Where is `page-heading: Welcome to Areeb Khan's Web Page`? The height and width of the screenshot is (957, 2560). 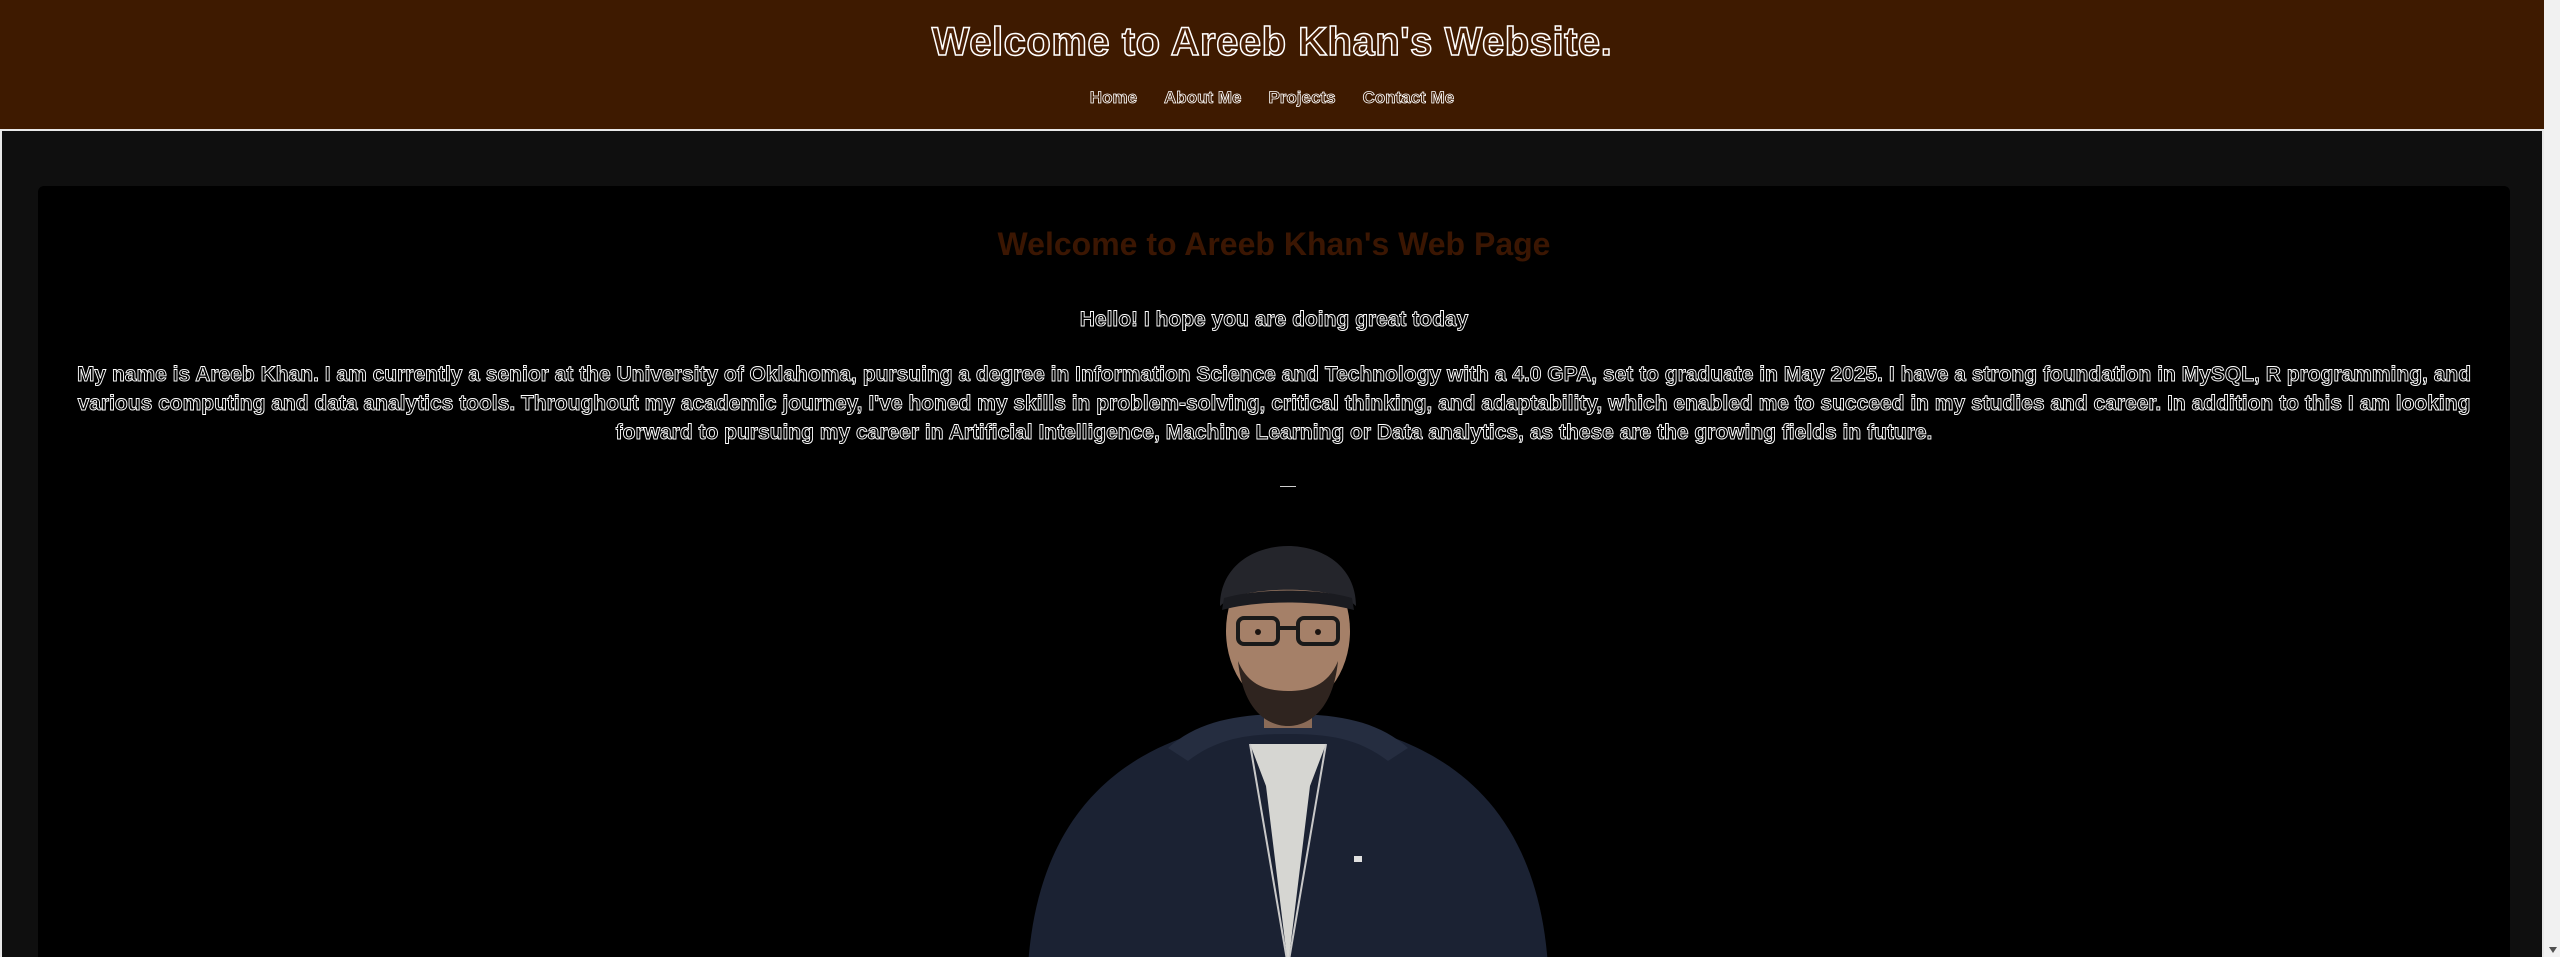 page-heading: Welcome to Areeb Khan's Web Page is located at coordinates (1274, 244).